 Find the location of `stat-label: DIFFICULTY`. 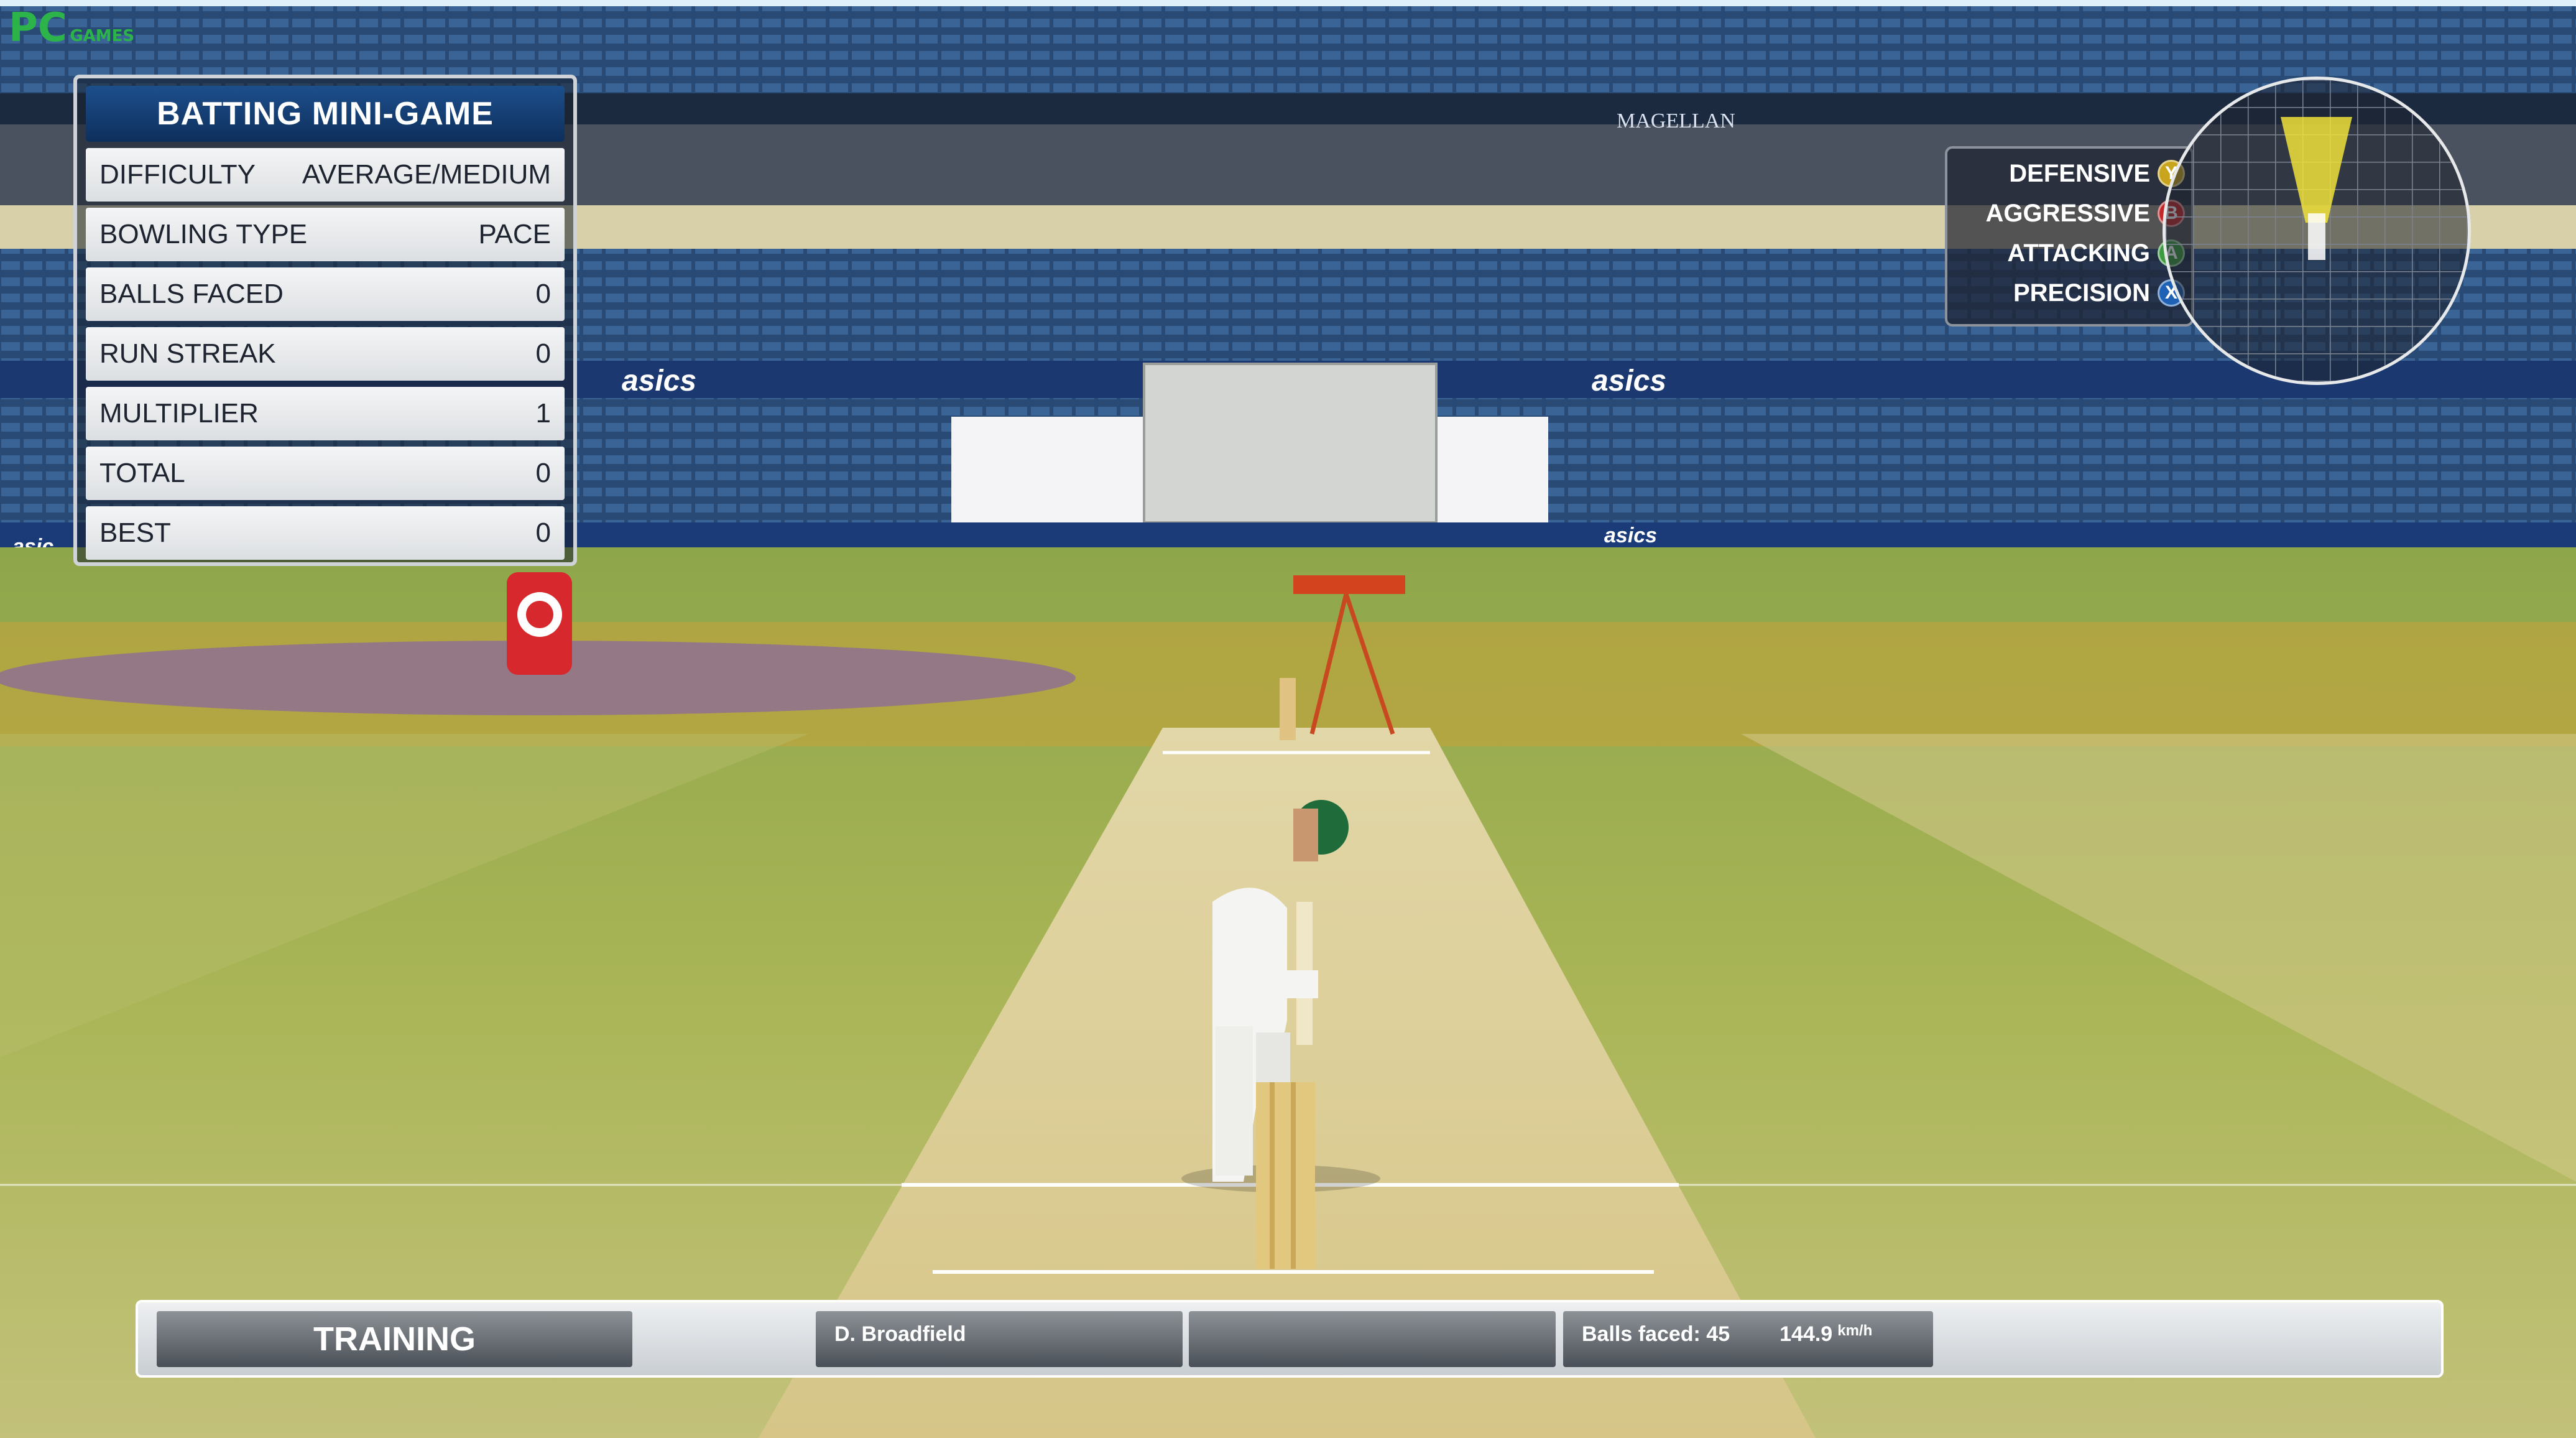

stat-label: DIFFICULTY is located at coordinates (177, 175).